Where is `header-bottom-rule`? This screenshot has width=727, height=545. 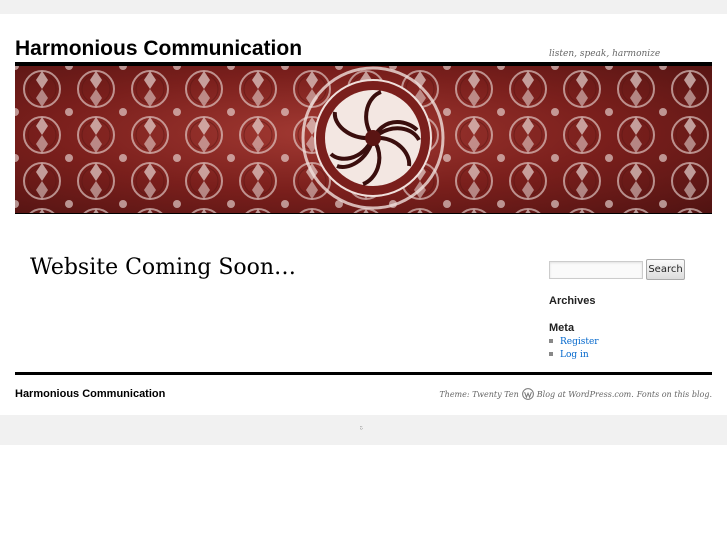
header-bottom-rule is located at coordinates (363, 213).